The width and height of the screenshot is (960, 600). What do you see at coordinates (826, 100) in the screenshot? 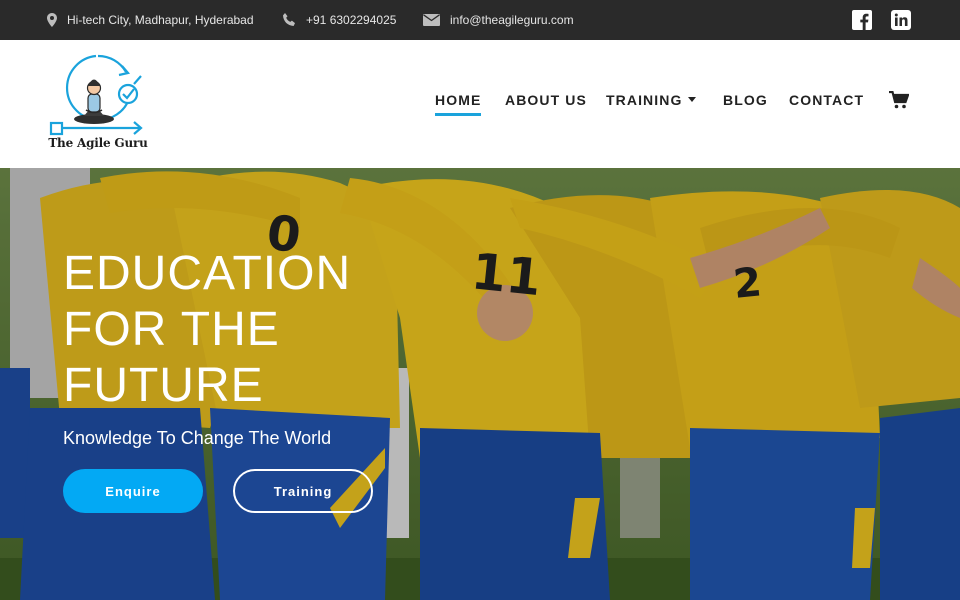
I see `nav-item-contact: CONTACT` at bounding box center [826, 100].